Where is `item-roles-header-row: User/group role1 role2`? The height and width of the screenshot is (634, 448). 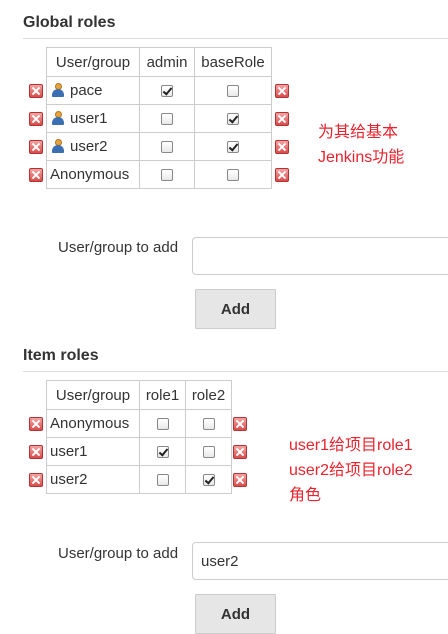
item-roles-header-row: User/group role1 role2 is located at coordinates (139, 395).